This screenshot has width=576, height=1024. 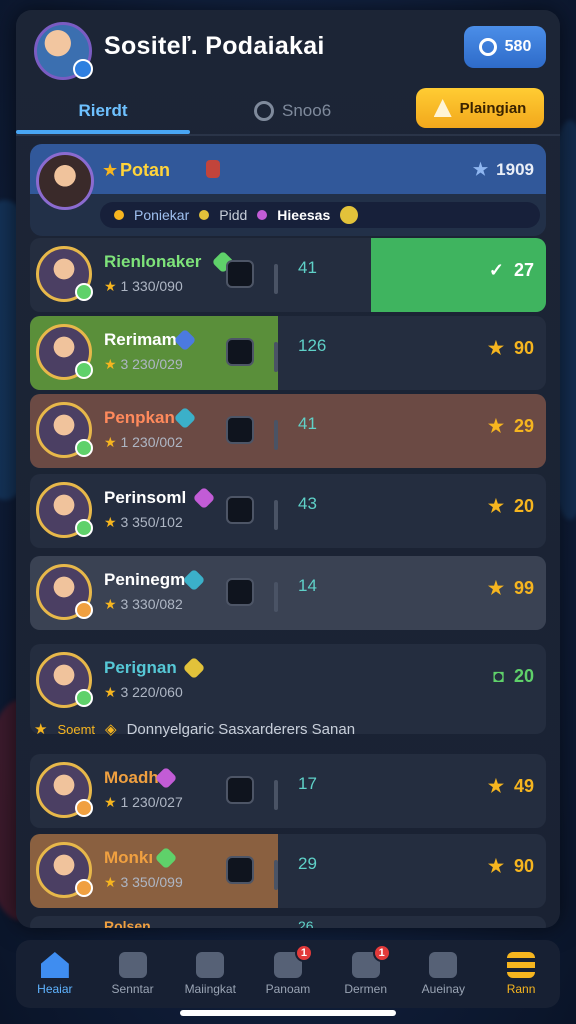 I want to click on nav-label: Aueinay, so click(x=443, y=989).